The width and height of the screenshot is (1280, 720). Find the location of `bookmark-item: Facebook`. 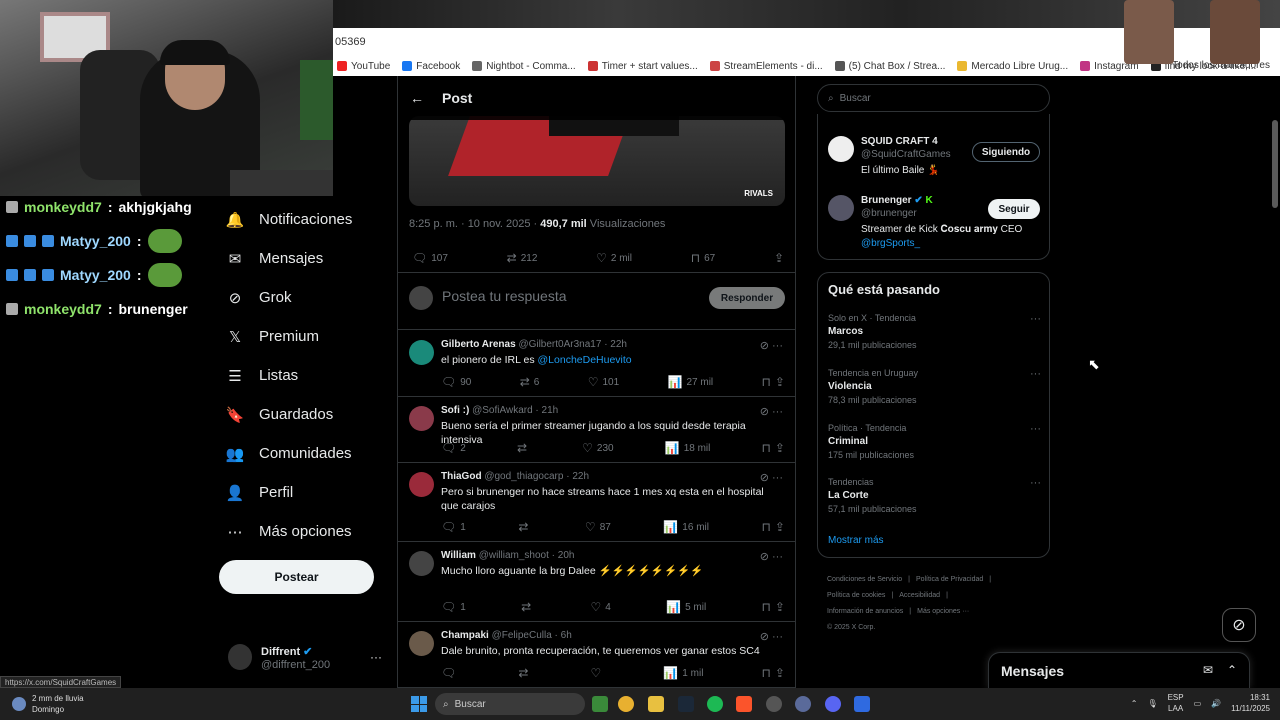

bookmark-item: Facebook is located at coordinates (431, 66).